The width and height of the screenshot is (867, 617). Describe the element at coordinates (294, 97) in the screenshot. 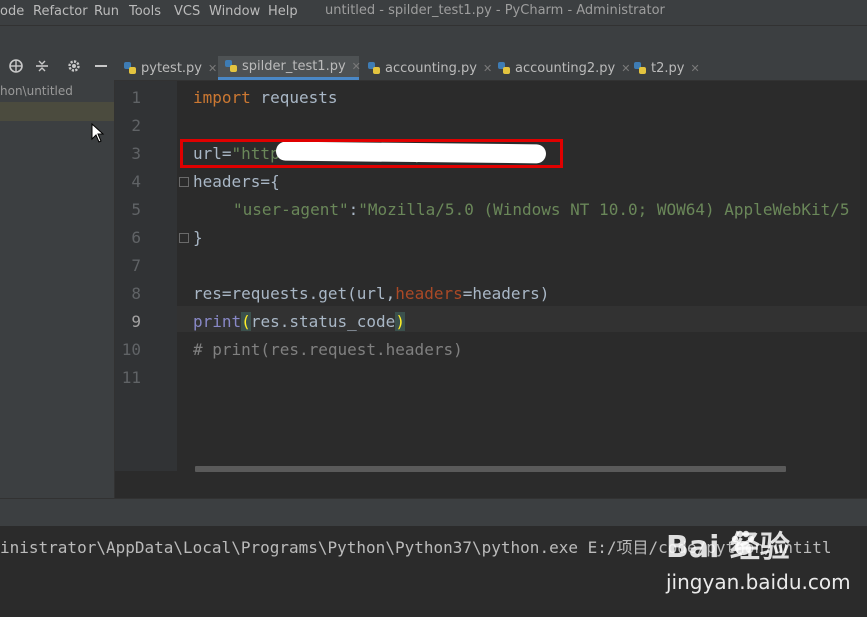

I see `module-name: requests` at that location.